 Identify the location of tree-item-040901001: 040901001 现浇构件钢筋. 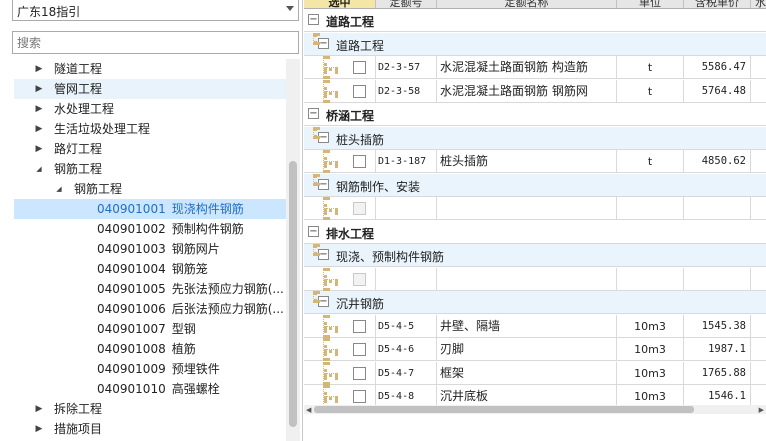
(150, 209).